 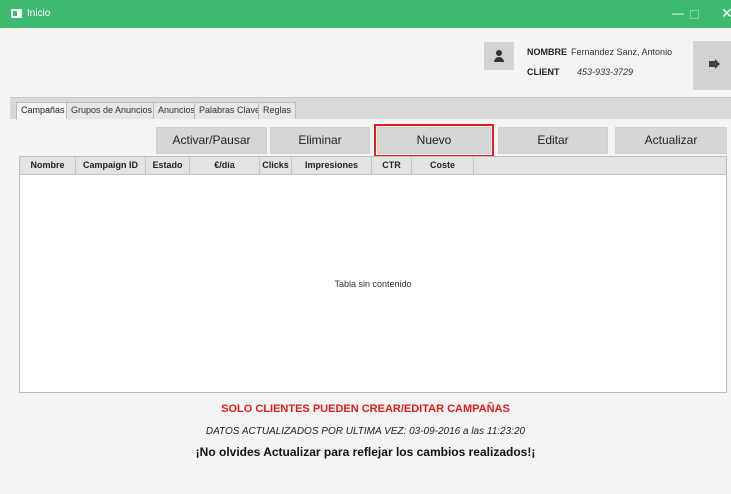 What do you see at coordinates (694, 14) in the screenshot?
I see `maximize-button` at bounding box center [694, 14].